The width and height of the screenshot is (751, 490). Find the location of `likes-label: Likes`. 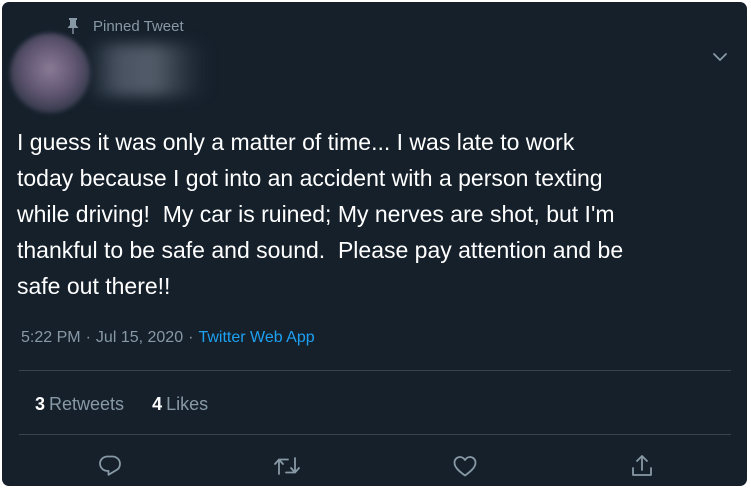

likes-label: Likes is located at coordinates (187, 404).